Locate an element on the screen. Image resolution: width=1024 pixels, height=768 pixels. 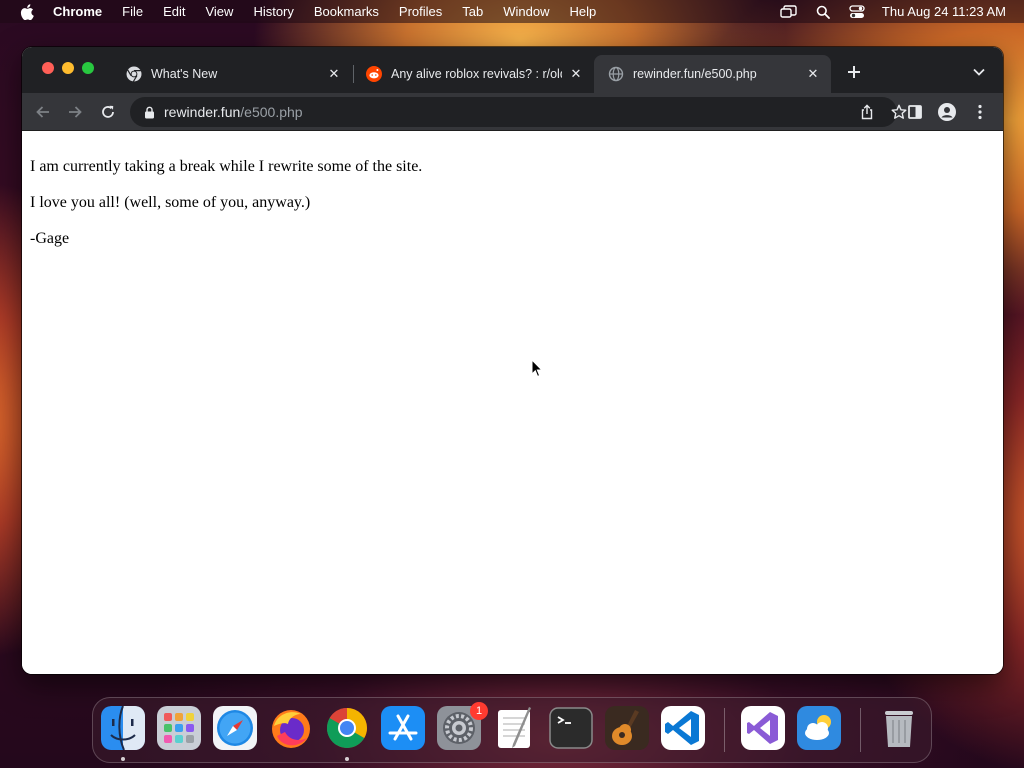
tab-title: rewinder.fun/e500.php is located at coordinates (695, 74).